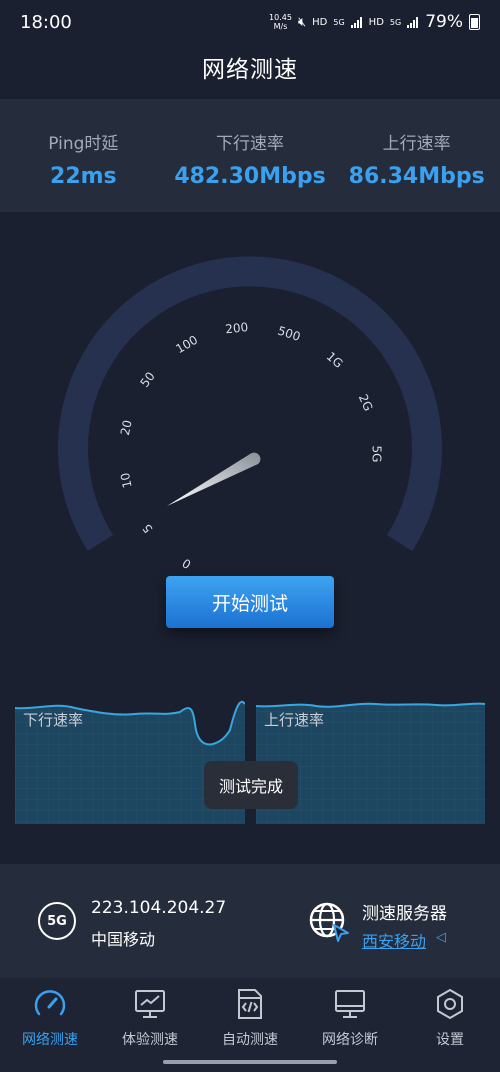 This screenshot has width=500, height=1072. Describe the element at coordinates (250, 22) in the screenshot. I see `status-bar: 18:00 10.45 M/s 🔇︎ HD 5G HD 5G 79%` at that location.